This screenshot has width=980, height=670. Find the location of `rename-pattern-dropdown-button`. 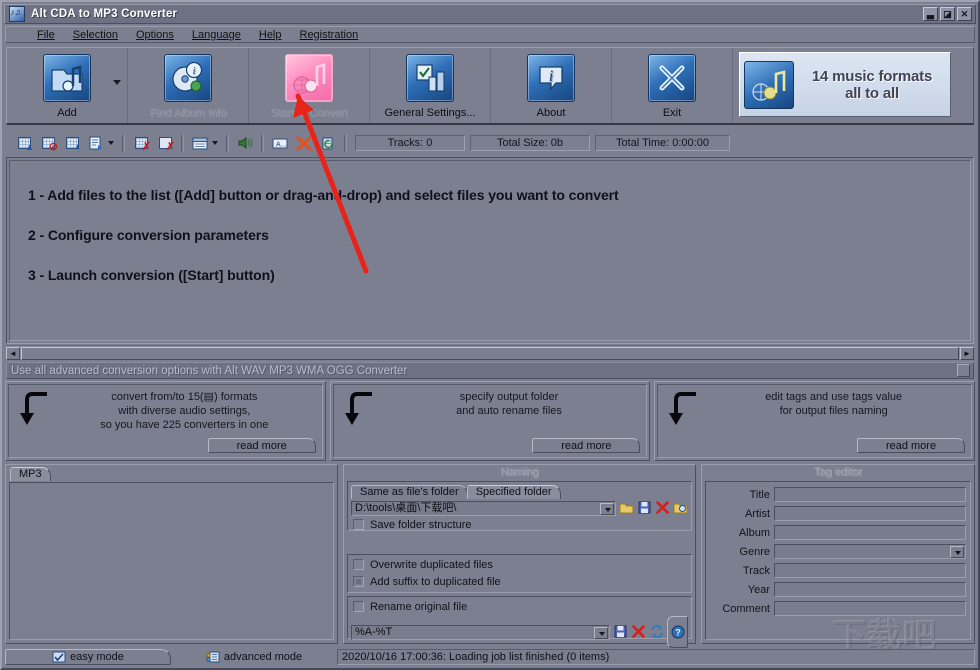

rename-pattern-dropdown-button is located at coordinates (601, 632).